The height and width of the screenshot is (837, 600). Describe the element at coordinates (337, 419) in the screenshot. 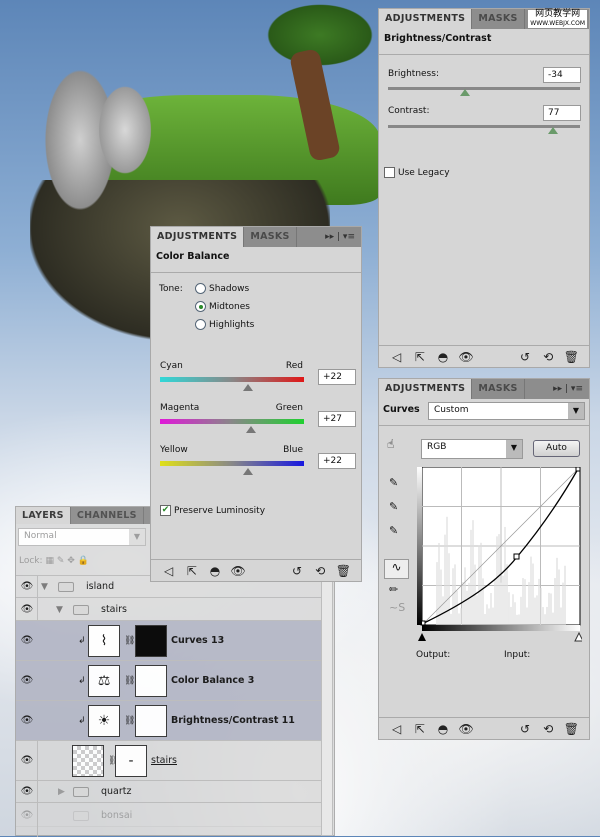

I see `color-value-input: +27` at that location.